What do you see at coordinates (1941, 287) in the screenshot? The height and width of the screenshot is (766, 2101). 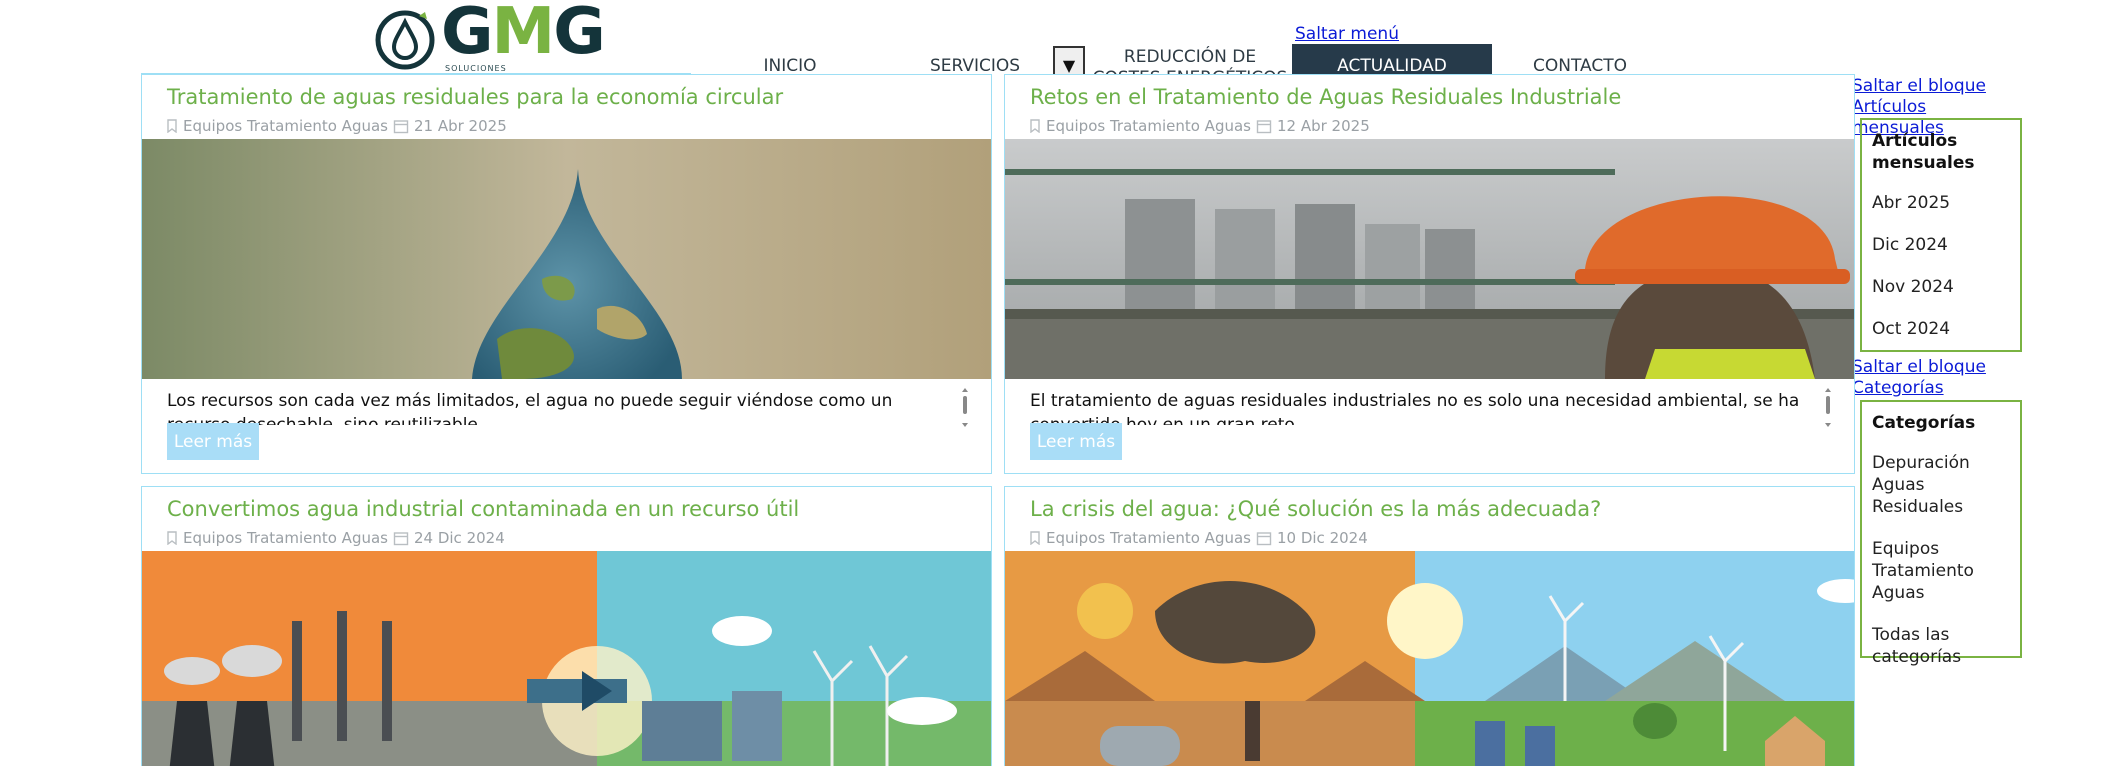 I see `archive-link: Nov 2024` at bounding box center [1941, 287].